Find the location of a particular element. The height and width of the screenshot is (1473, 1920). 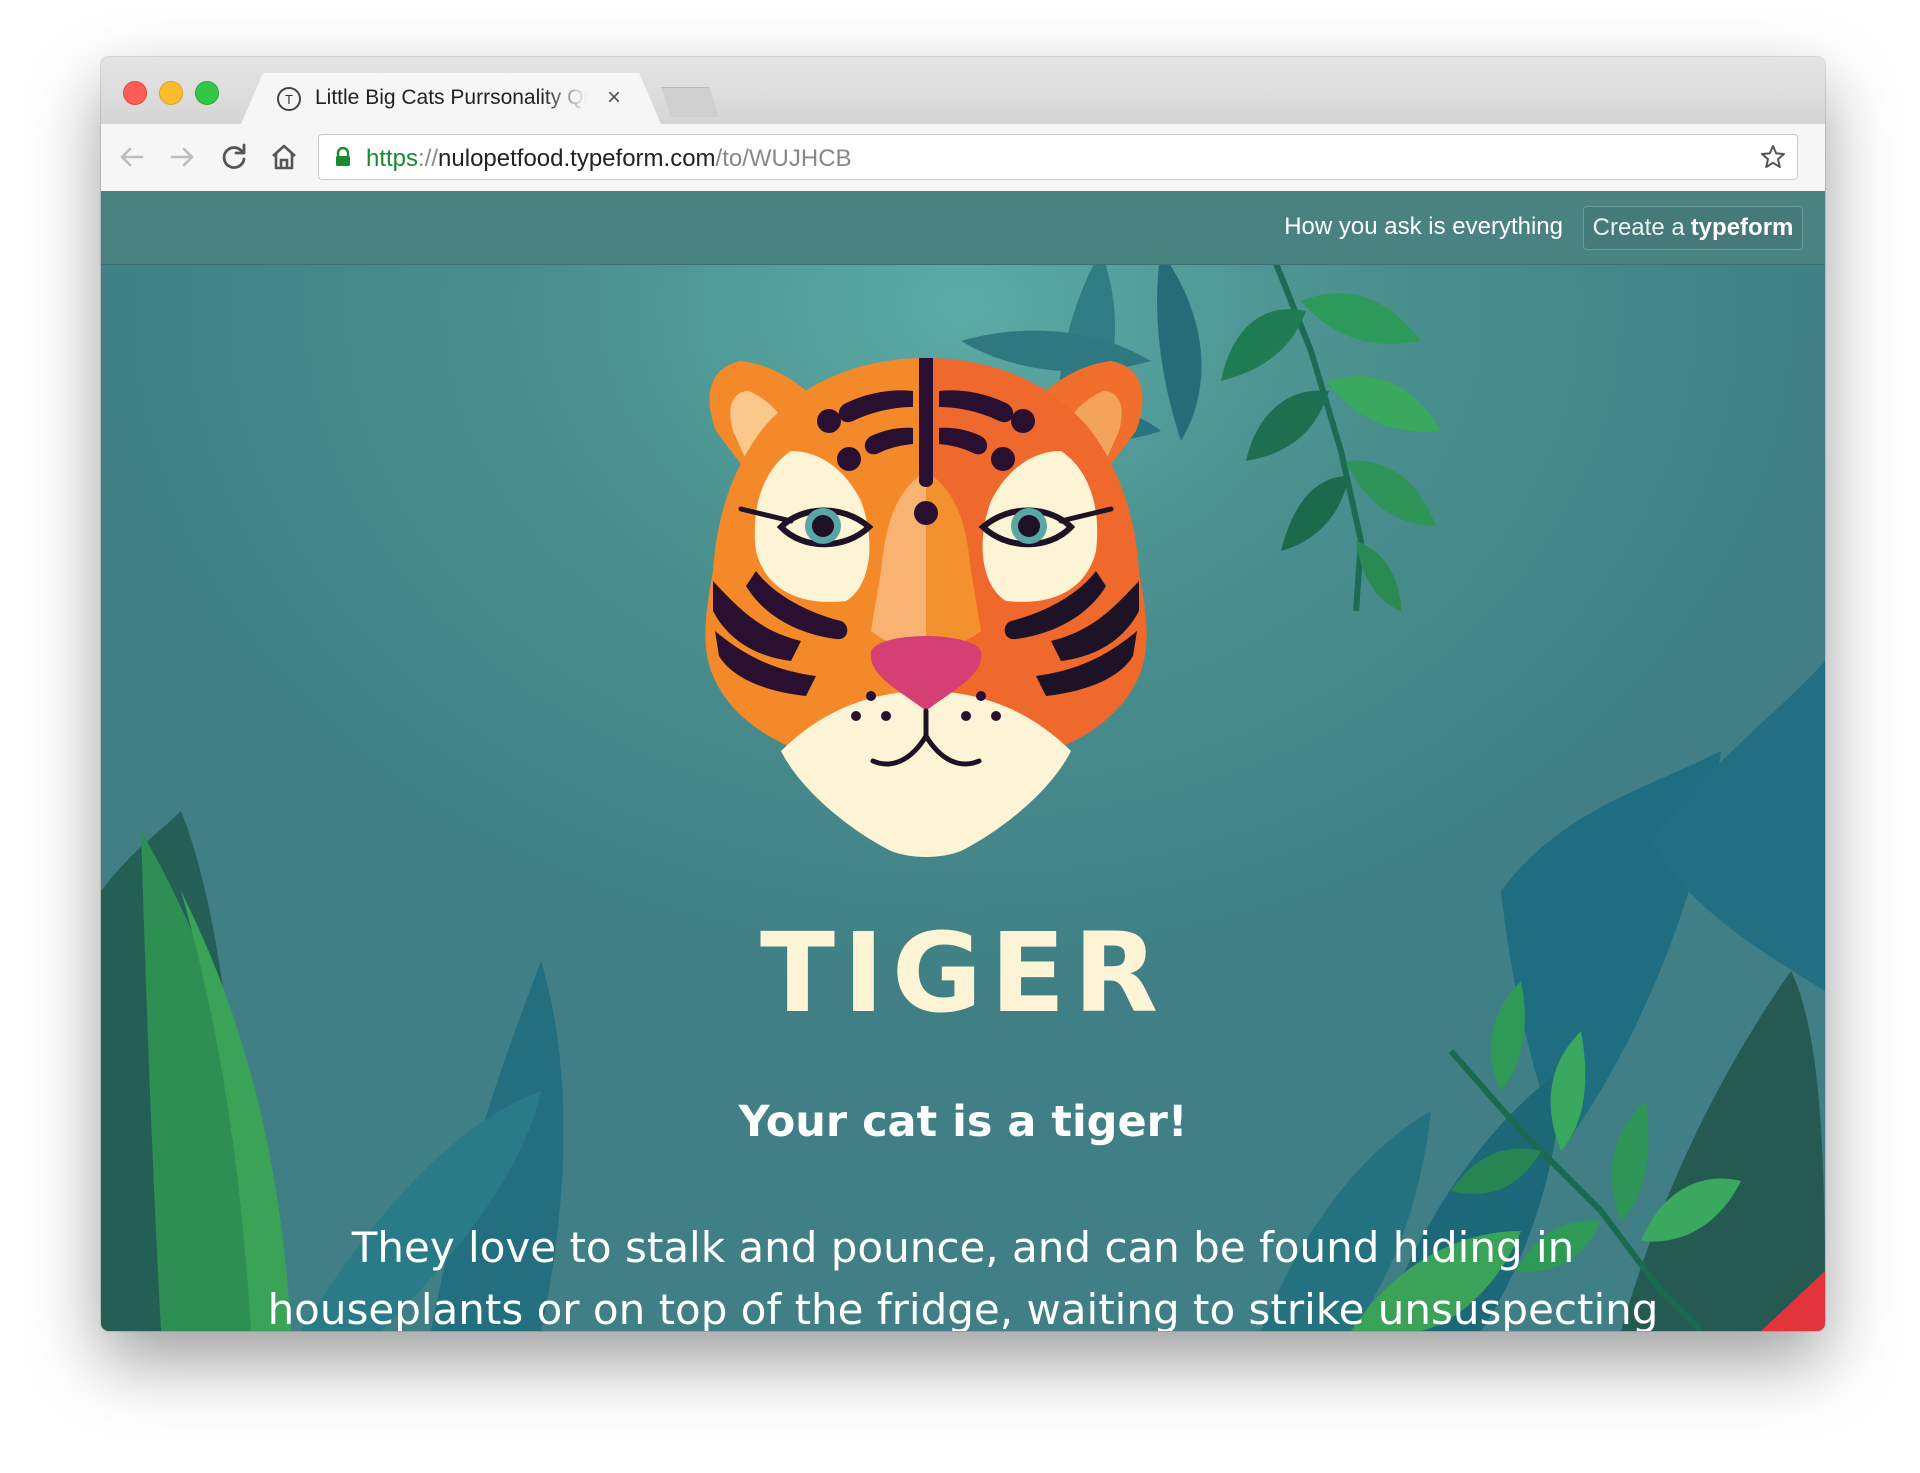

create-button-prefix: Create a is located at coordinates (1638, 227).